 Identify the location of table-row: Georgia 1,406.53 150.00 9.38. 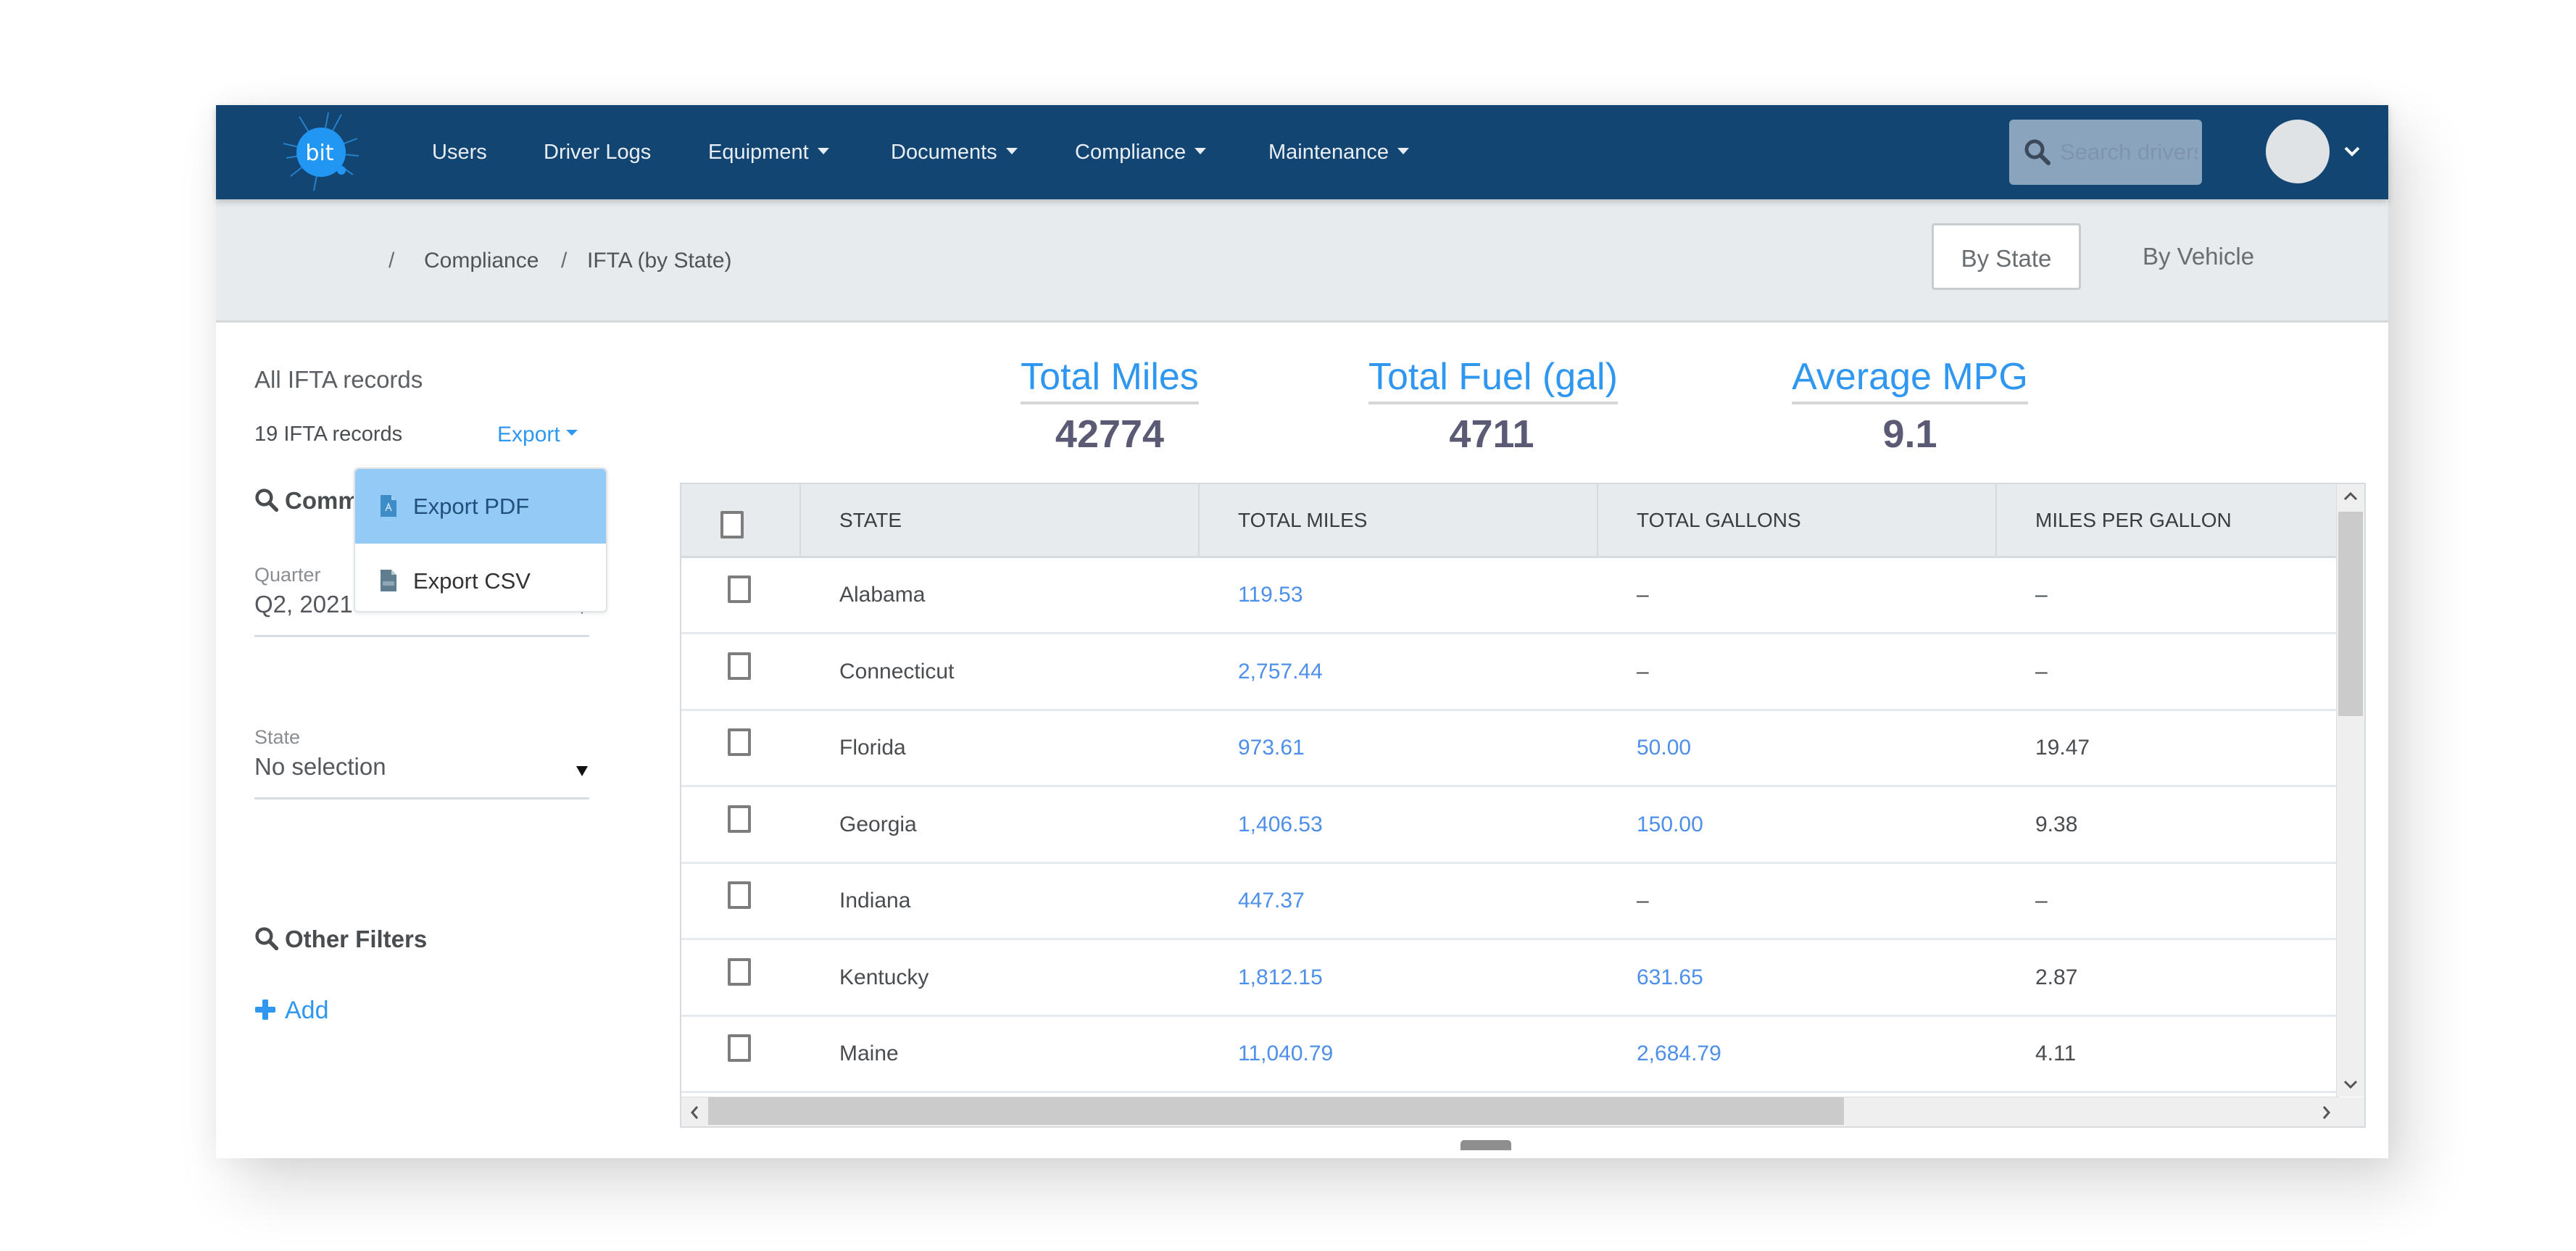
(1510, 826).